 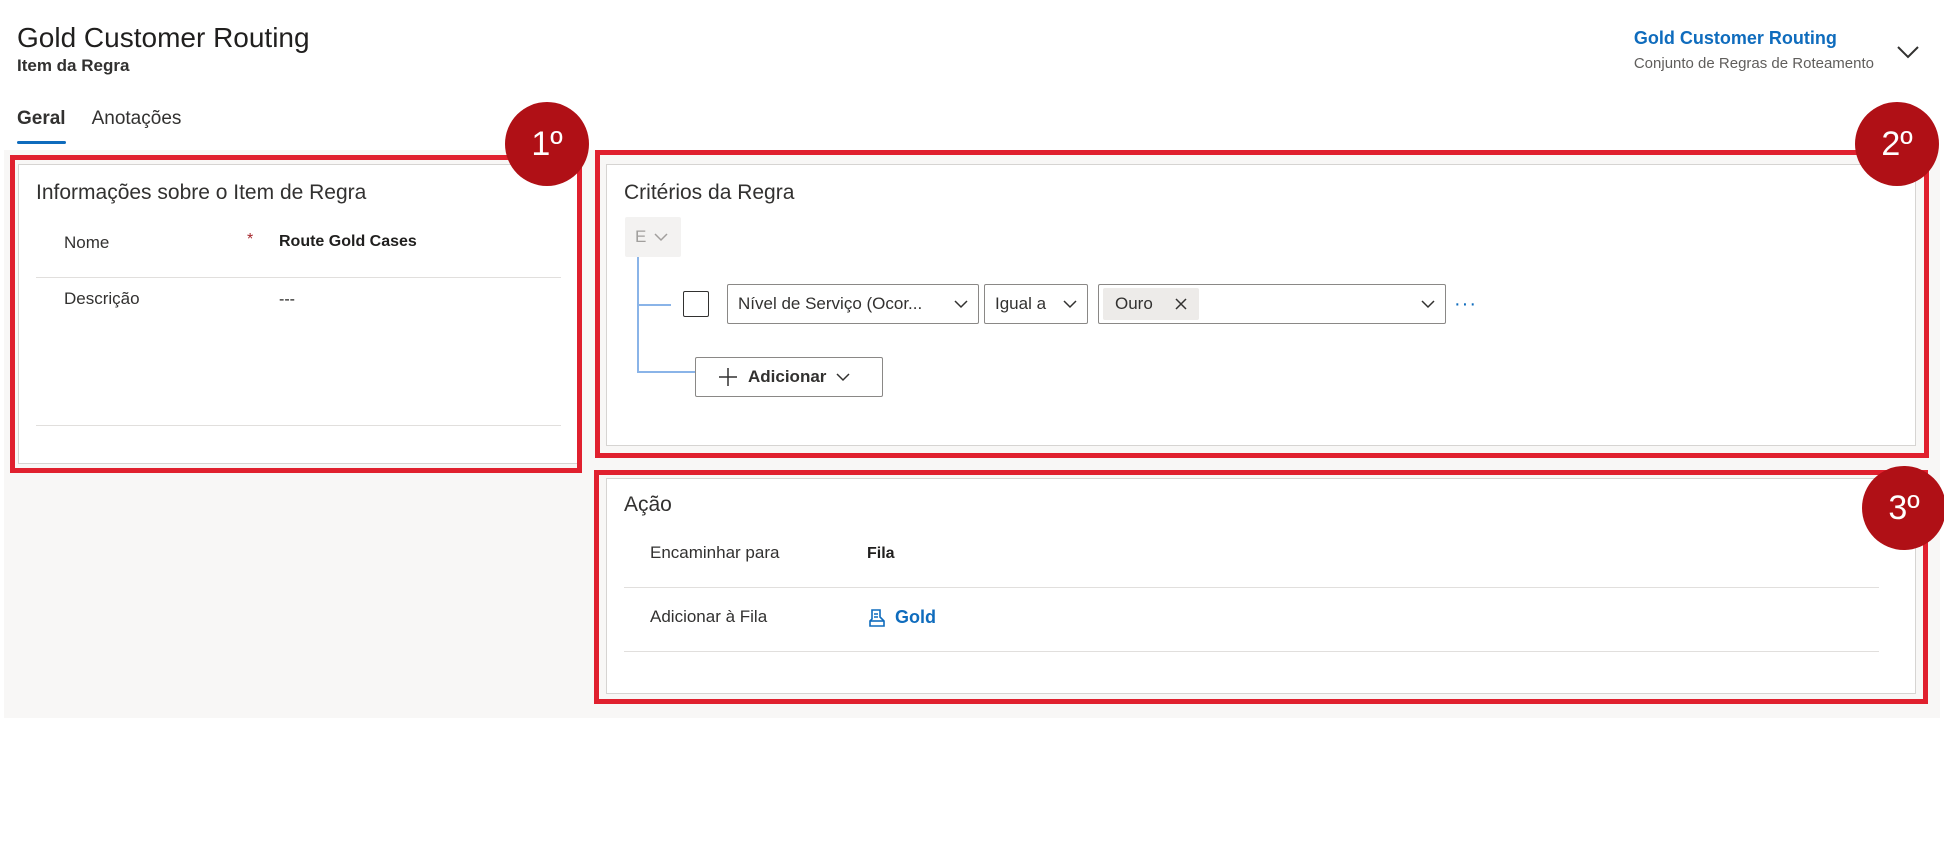 I want to click on chevron-down-icon, so click(x=1908, y=52).